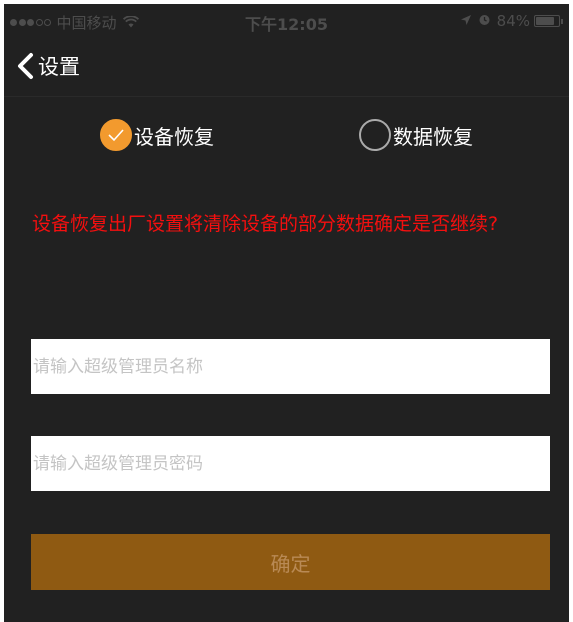 The width and height of the screenshot is (573, 622). Describe the element at coordinates (375, 135) in the screenshot. I see `radio-unchecked-icon` at that location.